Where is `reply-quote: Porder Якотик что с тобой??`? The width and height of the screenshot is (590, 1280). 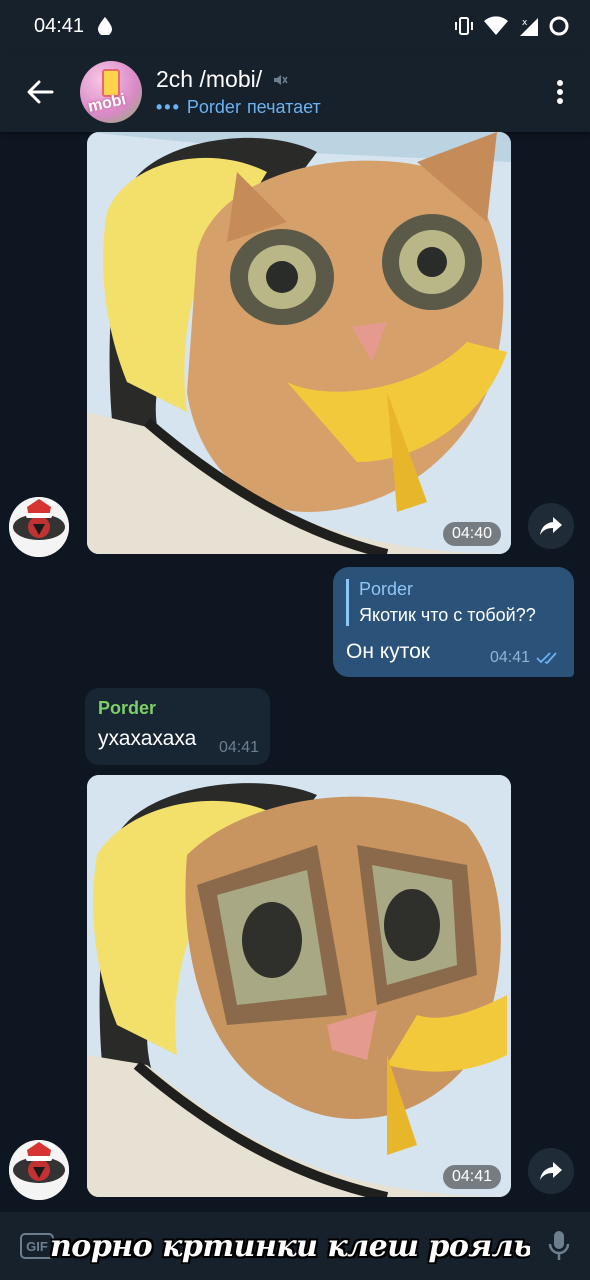 reply-quote: Porder Якотик что с тобой?? is located at coordinates (454, 602).